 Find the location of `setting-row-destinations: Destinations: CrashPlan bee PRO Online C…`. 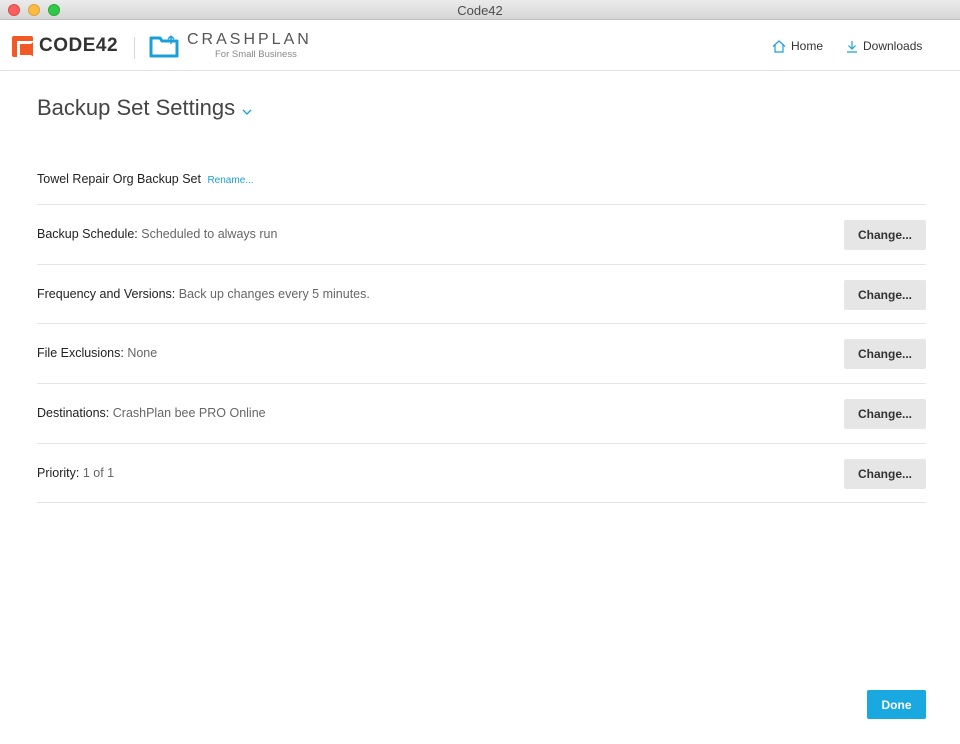

setting-row-destinations: Destinations: CrashPlan bee PRO Online C… is located at coordinates (481, 414).